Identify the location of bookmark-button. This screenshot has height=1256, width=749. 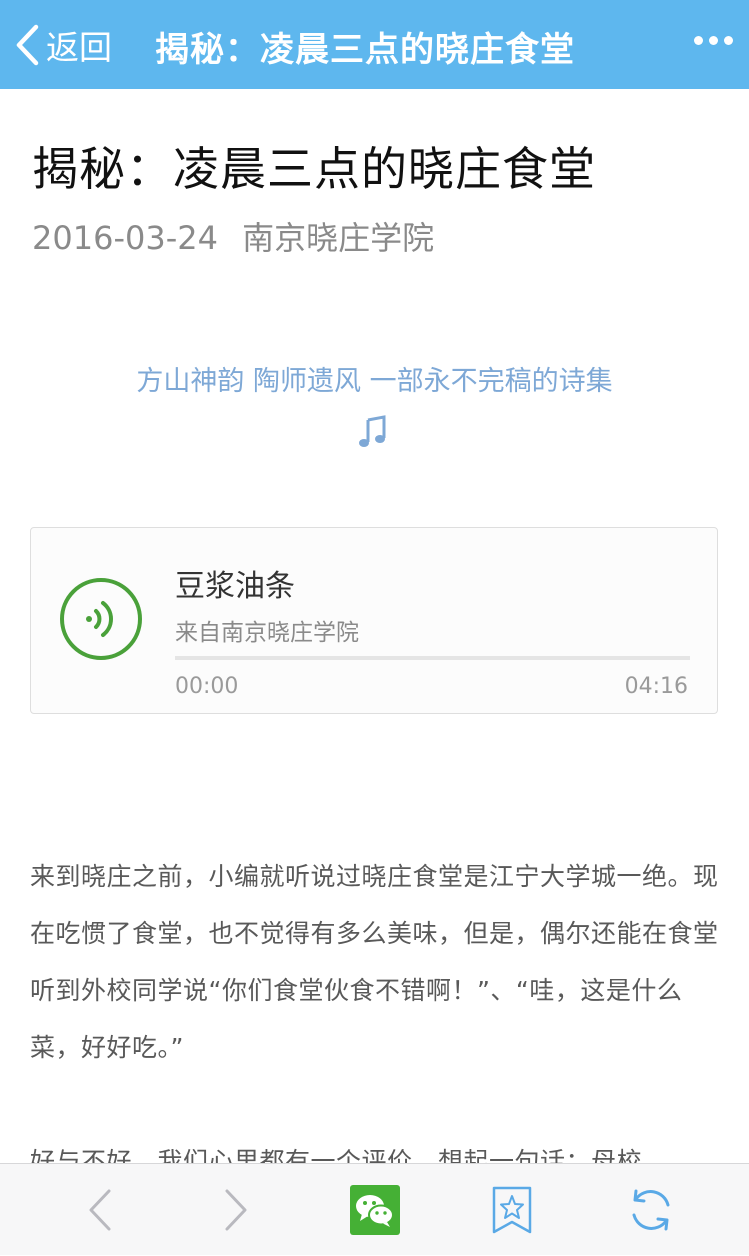
(512, 1210).